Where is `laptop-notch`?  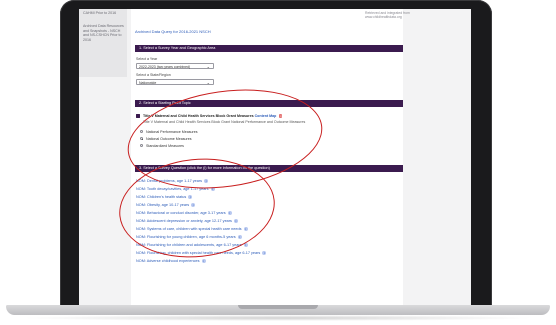 laptop-notch is located at coordinates (278, 307).